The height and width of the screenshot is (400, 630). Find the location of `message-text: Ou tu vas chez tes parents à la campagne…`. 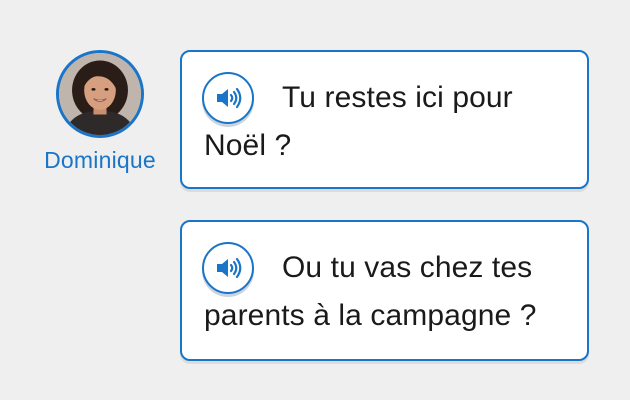

message-text: Ou tu vas chez tes parents à la campagne… is located at coordinates (370, 291).